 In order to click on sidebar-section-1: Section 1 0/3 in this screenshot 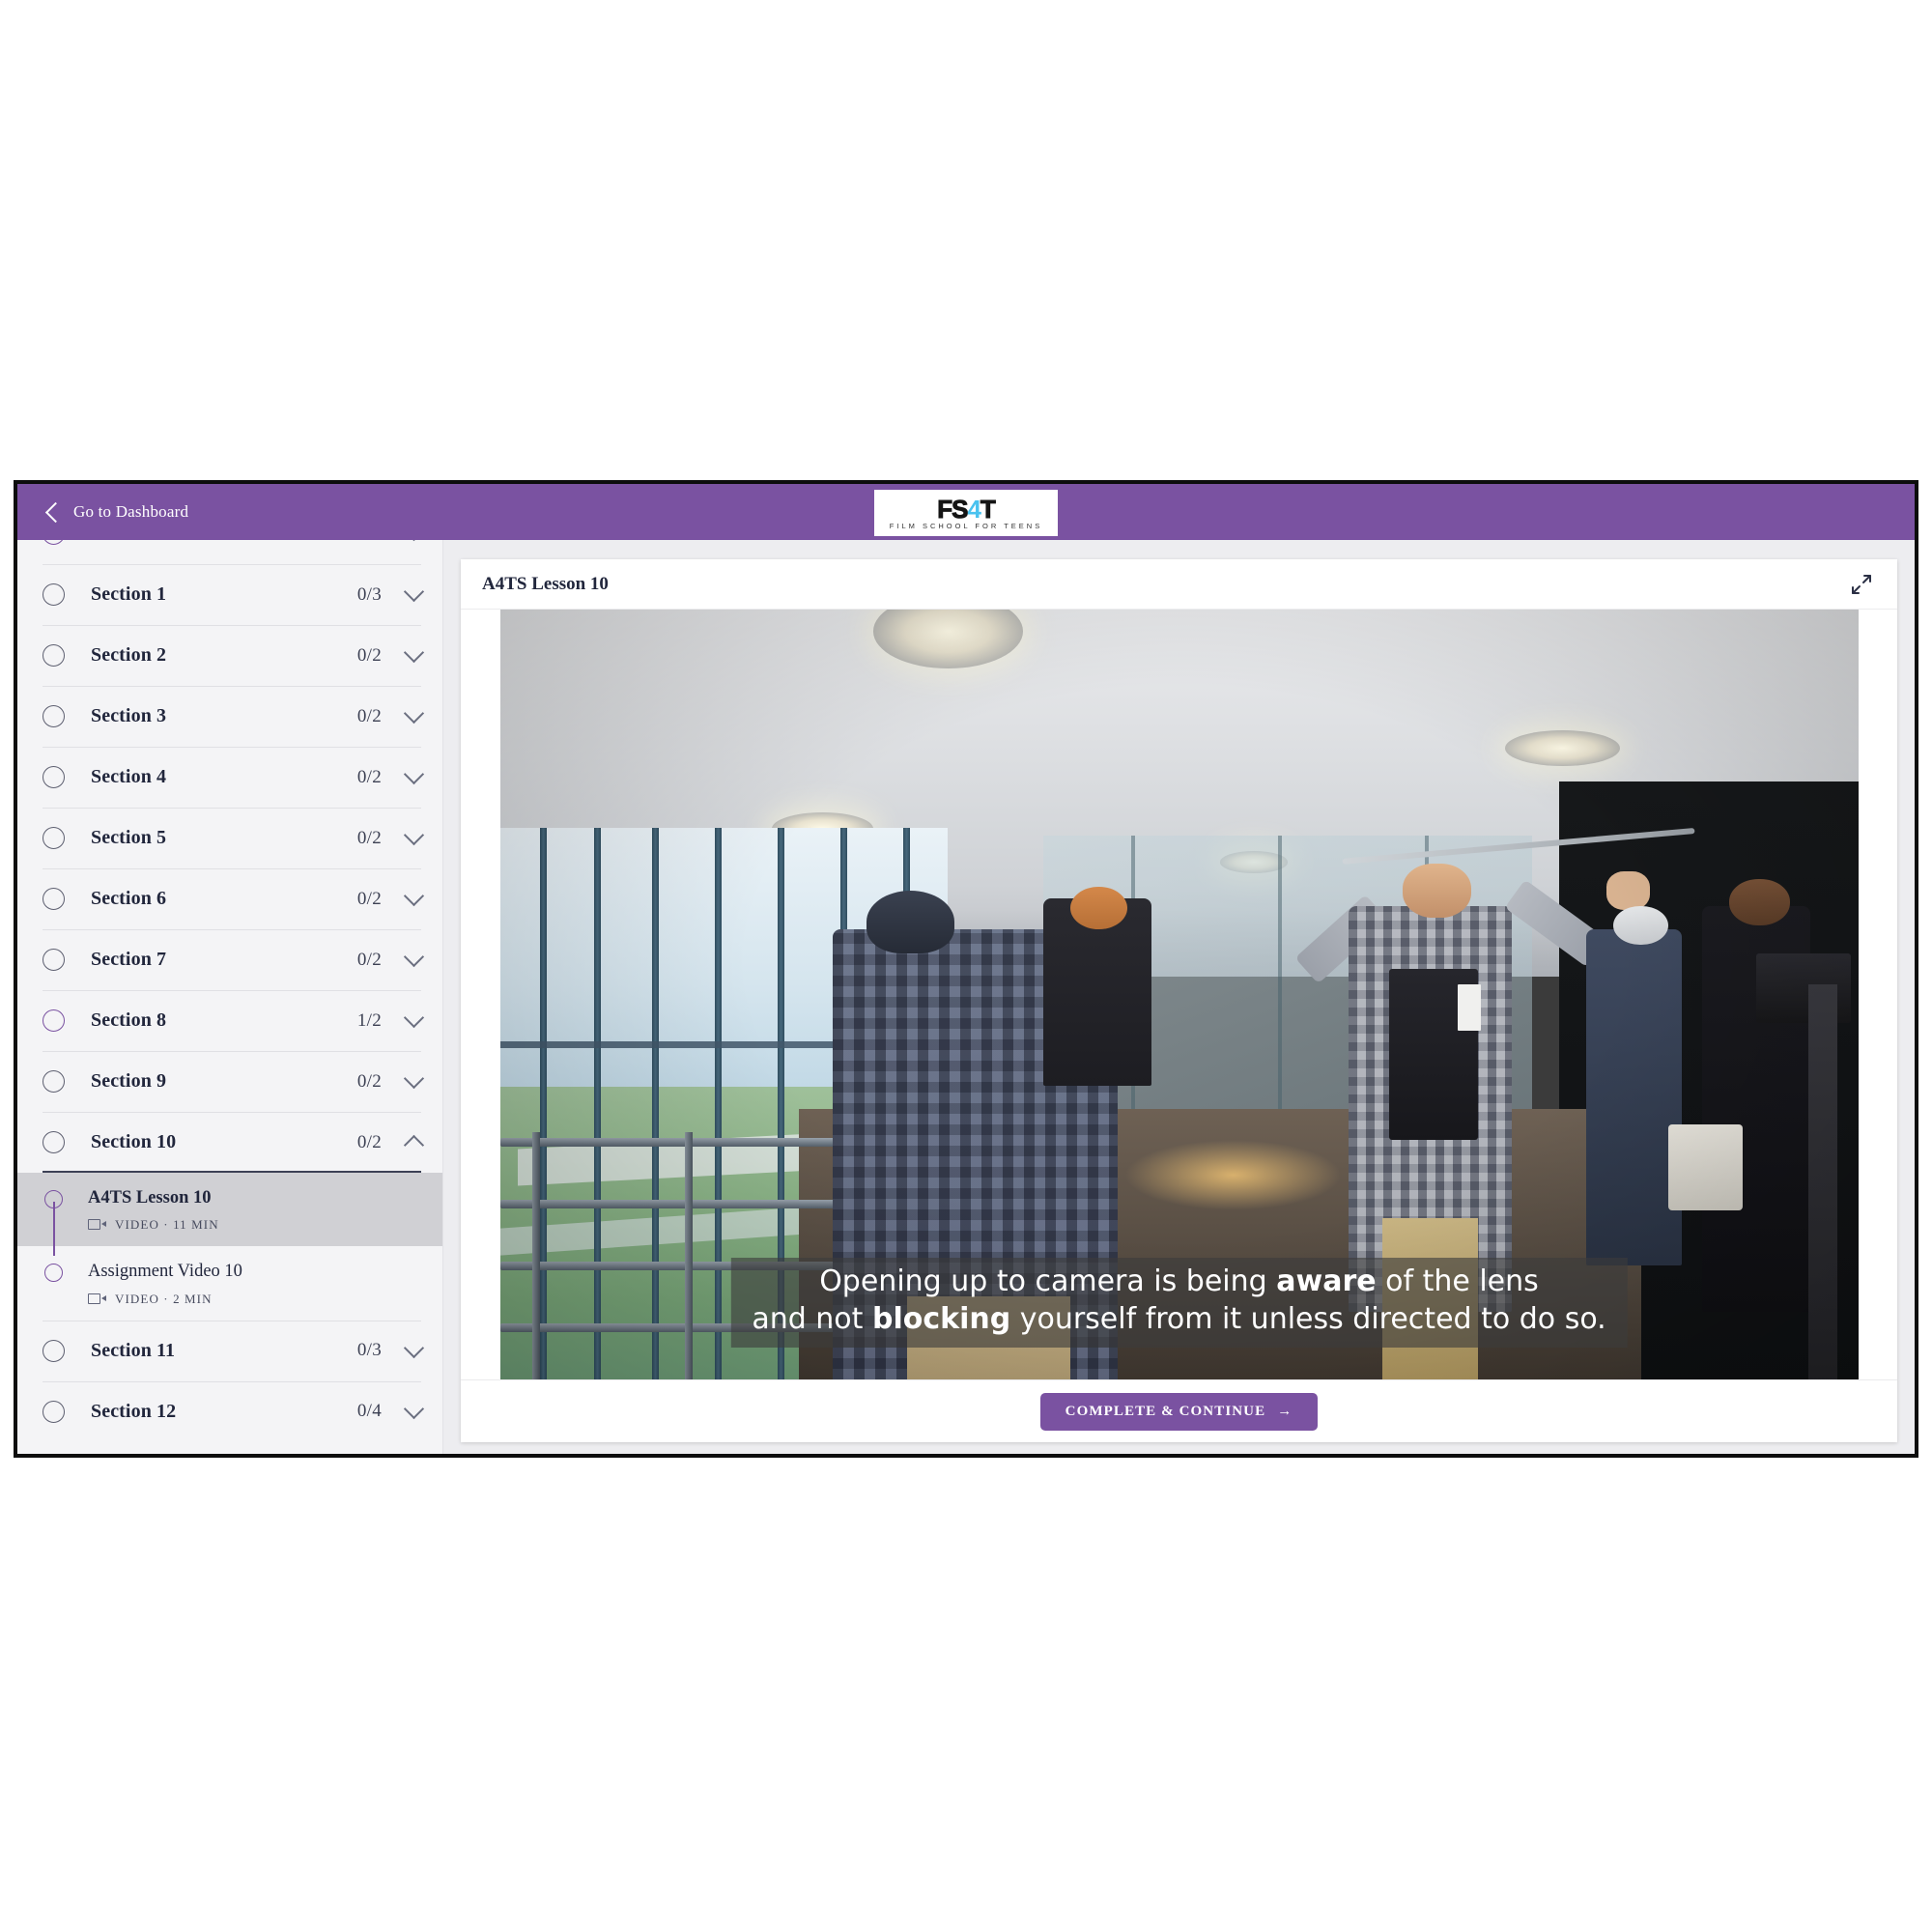, I will do `click(229, 594)`.